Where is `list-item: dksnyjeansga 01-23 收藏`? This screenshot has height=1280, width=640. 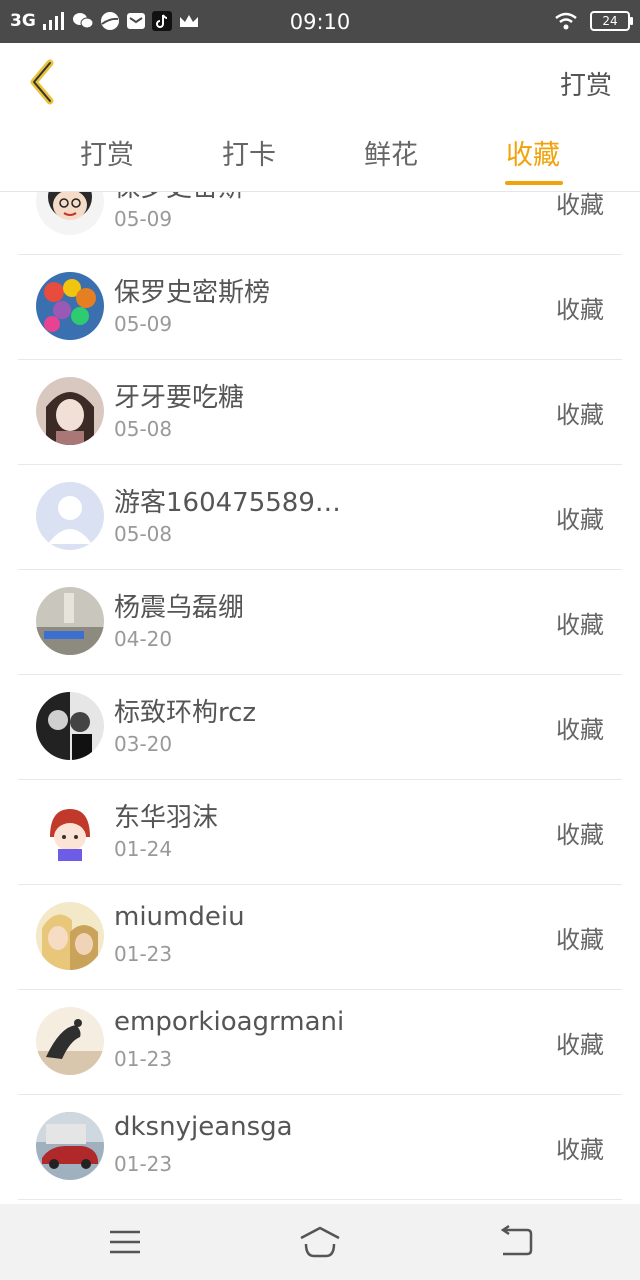 list-item: dksnyjeansga 01-23 收藏 is located at coordinates (320, 1147).